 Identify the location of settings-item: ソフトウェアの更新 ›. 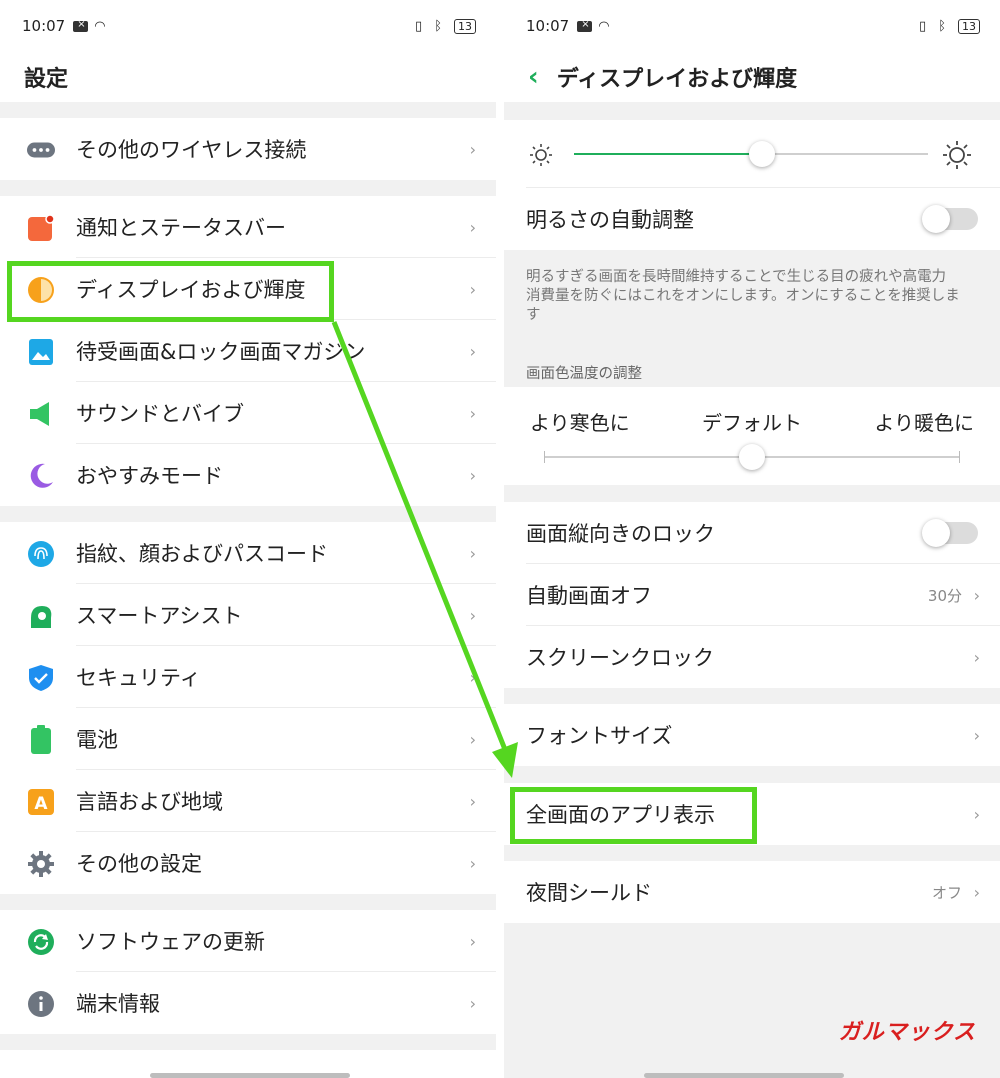
(248, 941).